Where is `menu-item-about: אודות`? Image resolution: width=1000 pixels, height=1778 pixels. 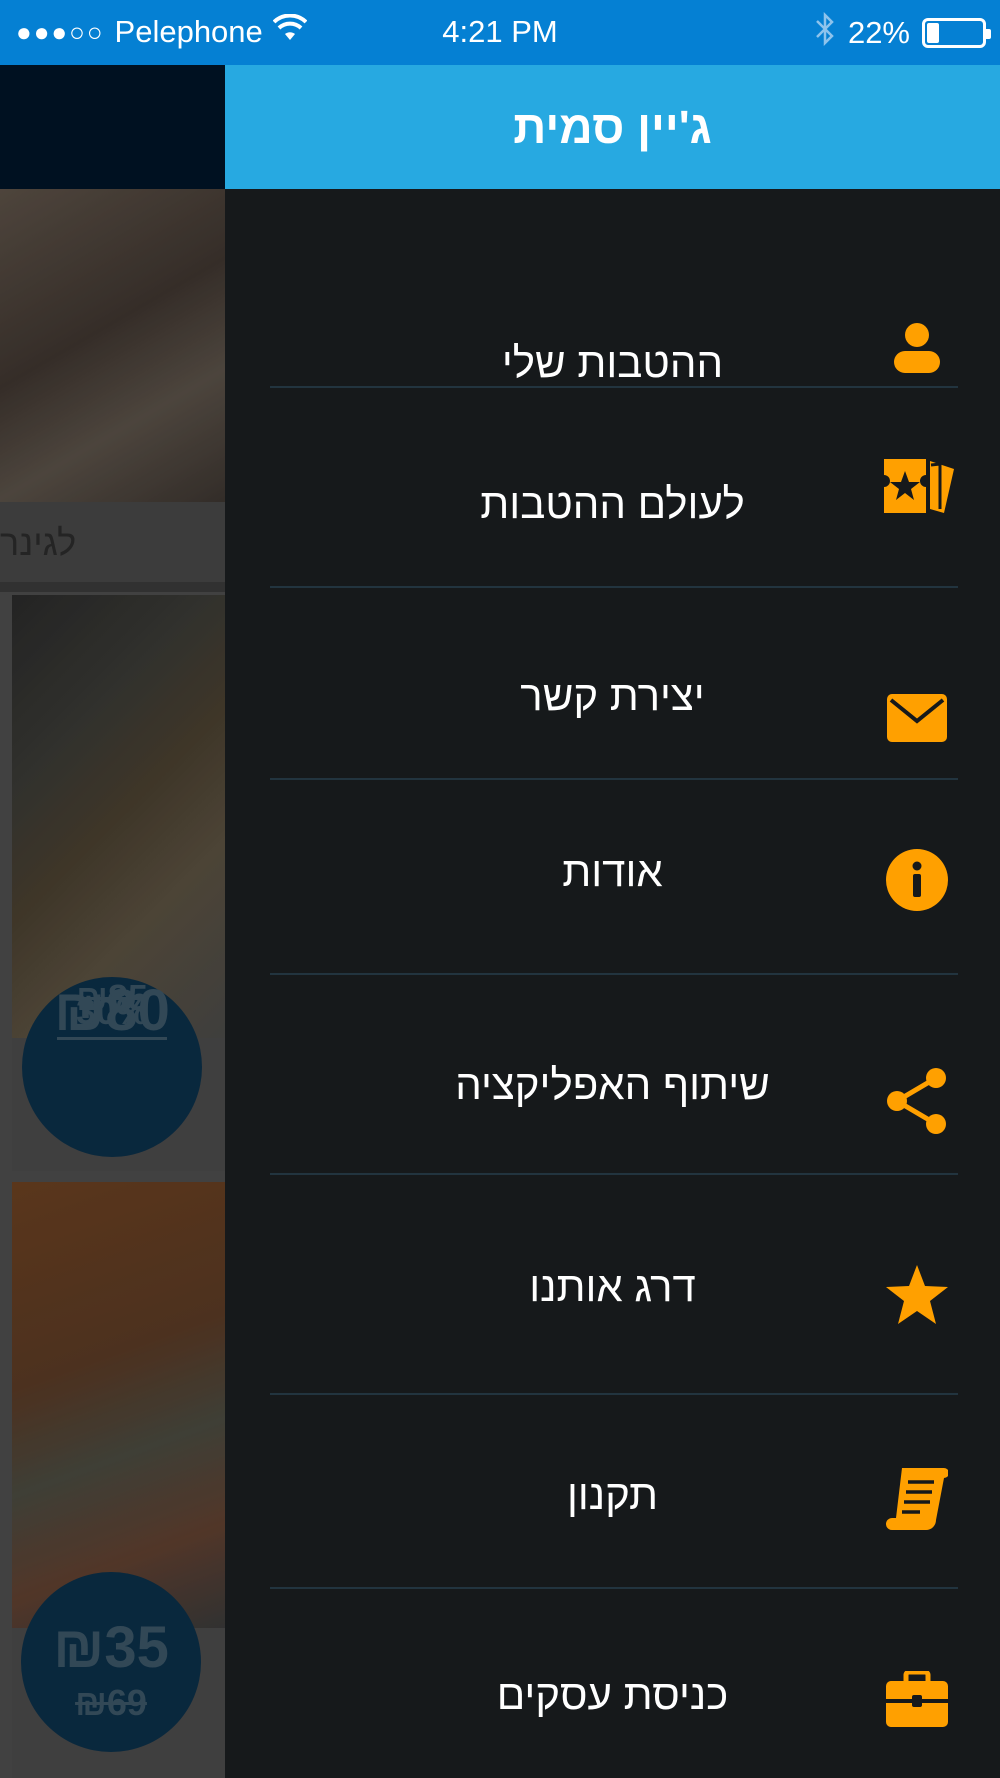
menu-item-about: אודות is located at coordinates (612, 875).